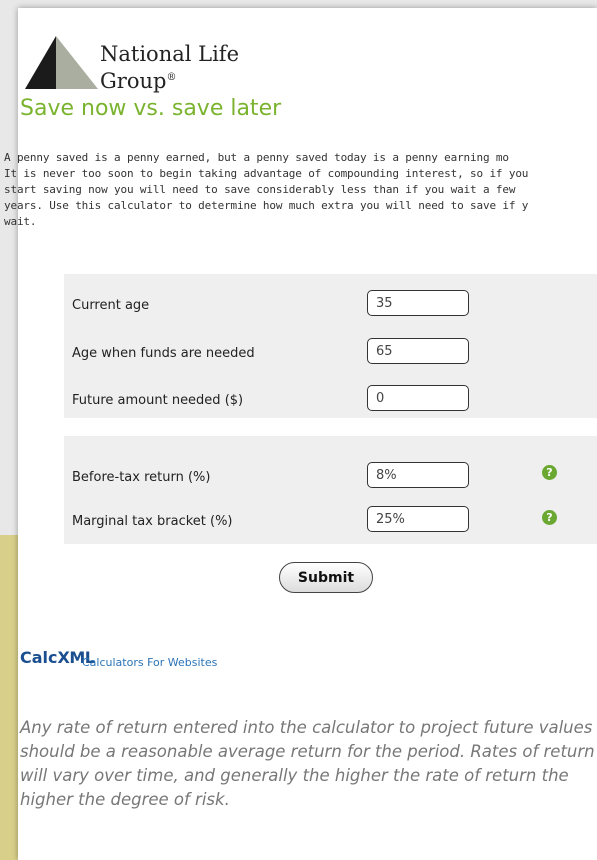 Image resolution: width=597 pixels, height=860 pixels. I want to click on tax-bracket-help-icon: ?, so click(549, 517).